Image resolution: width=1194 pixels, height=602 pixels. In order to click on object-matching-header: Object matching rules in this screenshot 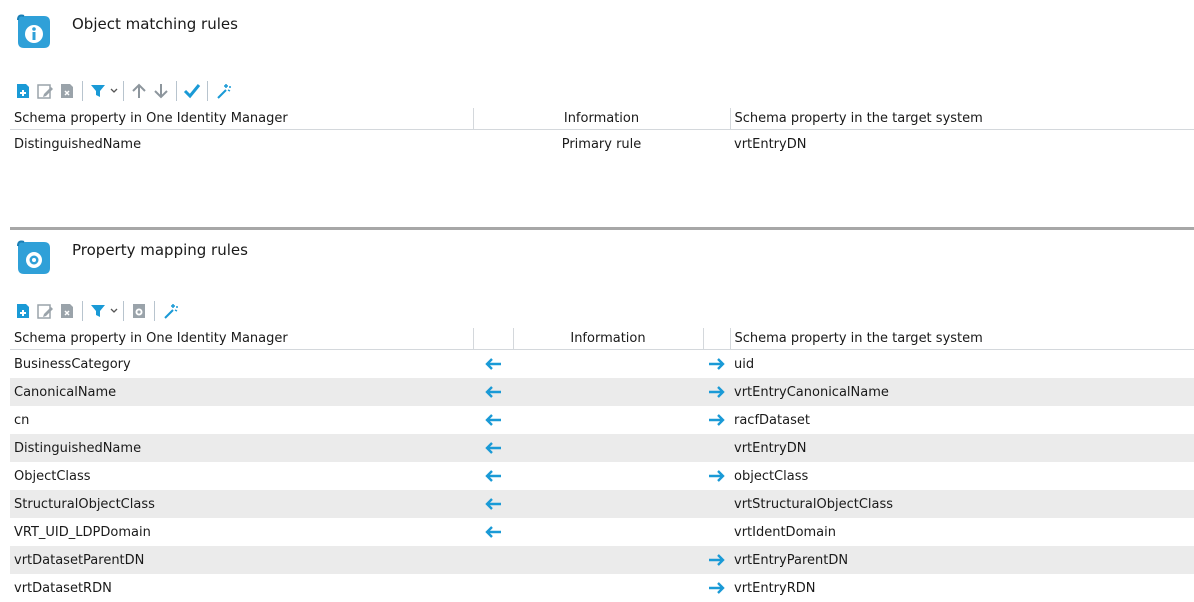, I will do `click(126, 32)`.